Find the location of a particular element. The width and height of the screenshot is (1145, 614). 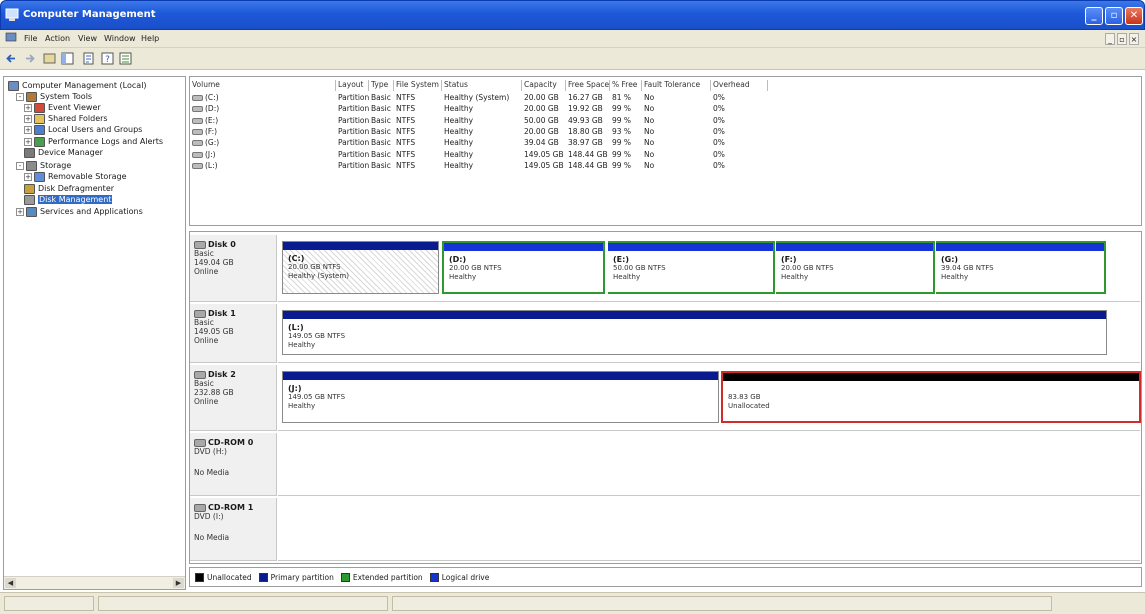

legend-swatch is located at coordinates (199, 577).